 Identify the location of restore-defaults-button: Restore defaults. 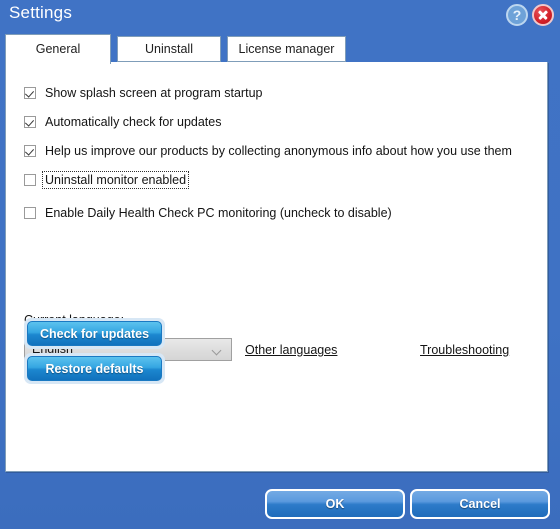
(94, 368).